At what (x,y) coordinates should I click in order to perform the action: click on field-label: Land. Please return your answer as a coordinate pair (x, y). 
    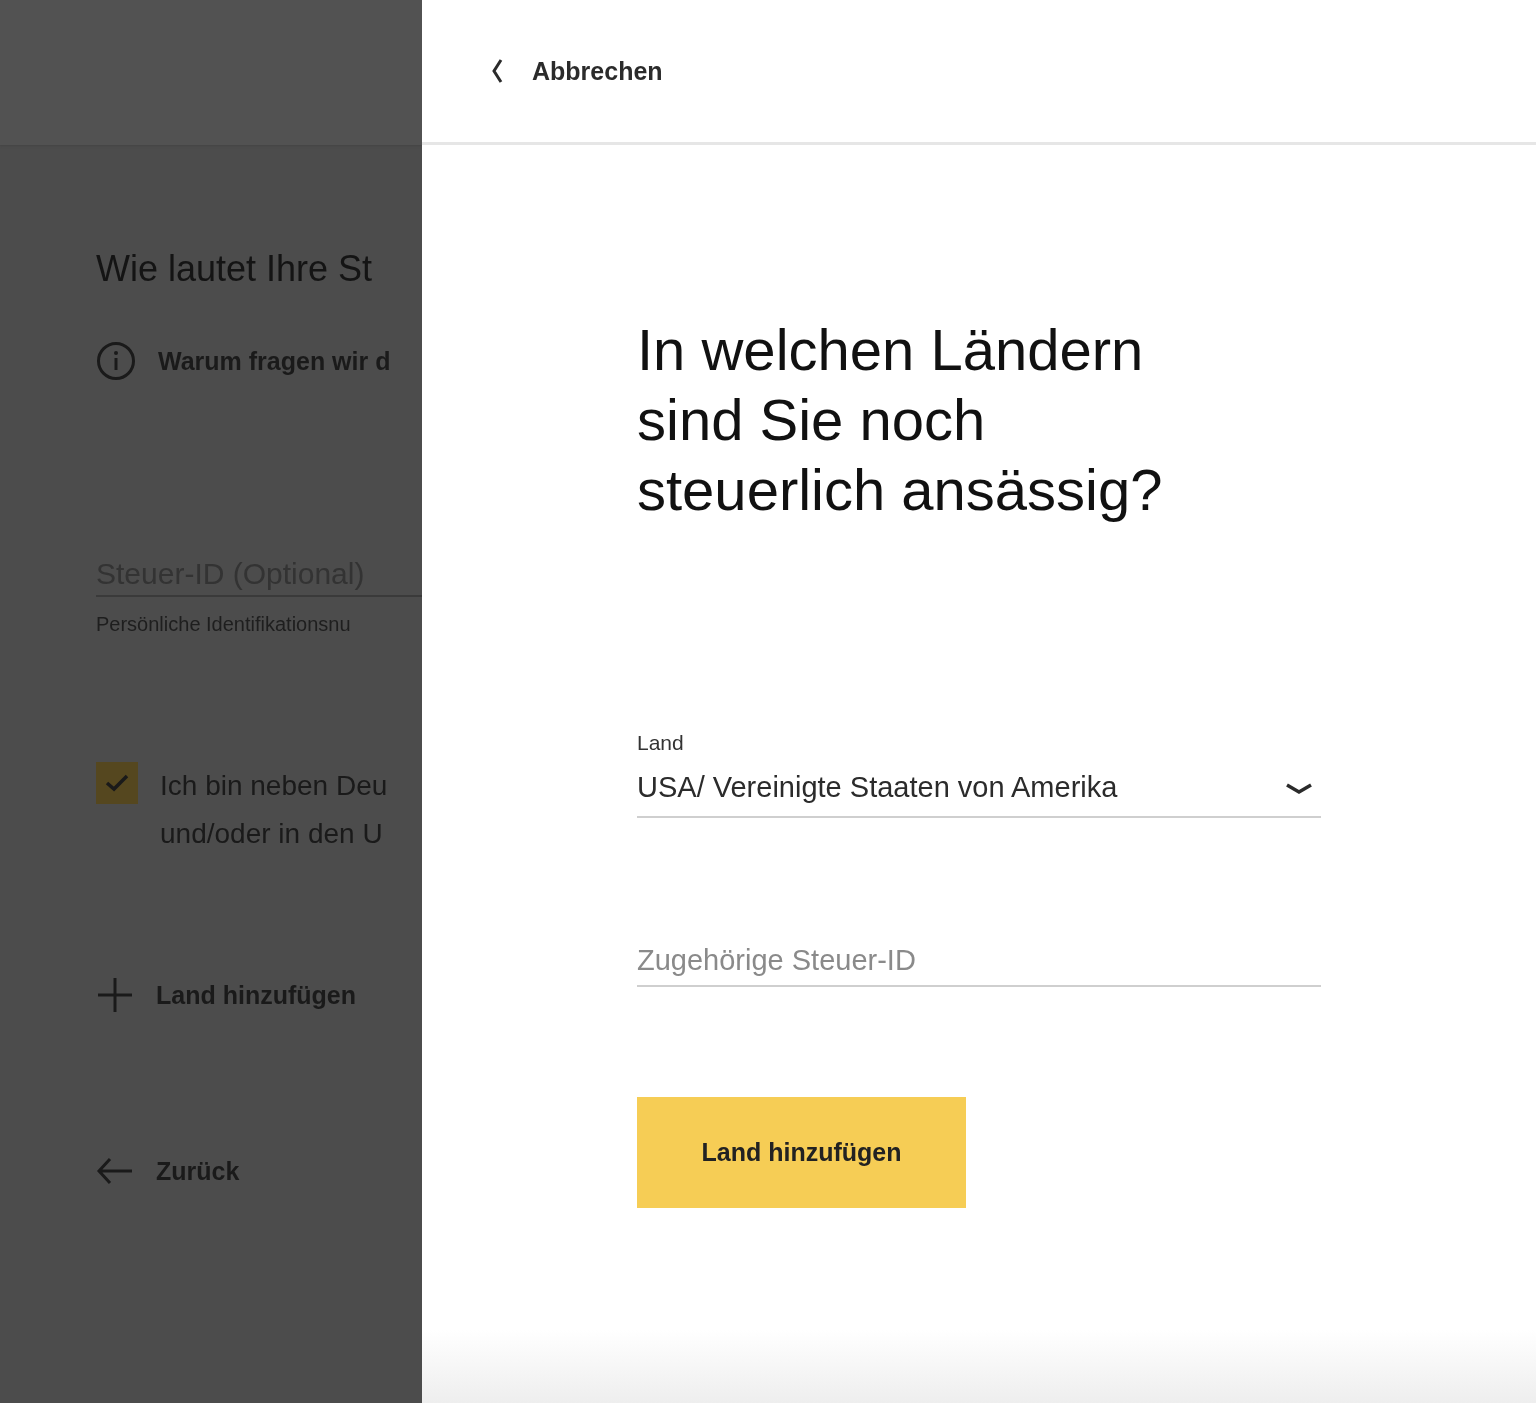
    Looking at the image, I should click on (661, 743).